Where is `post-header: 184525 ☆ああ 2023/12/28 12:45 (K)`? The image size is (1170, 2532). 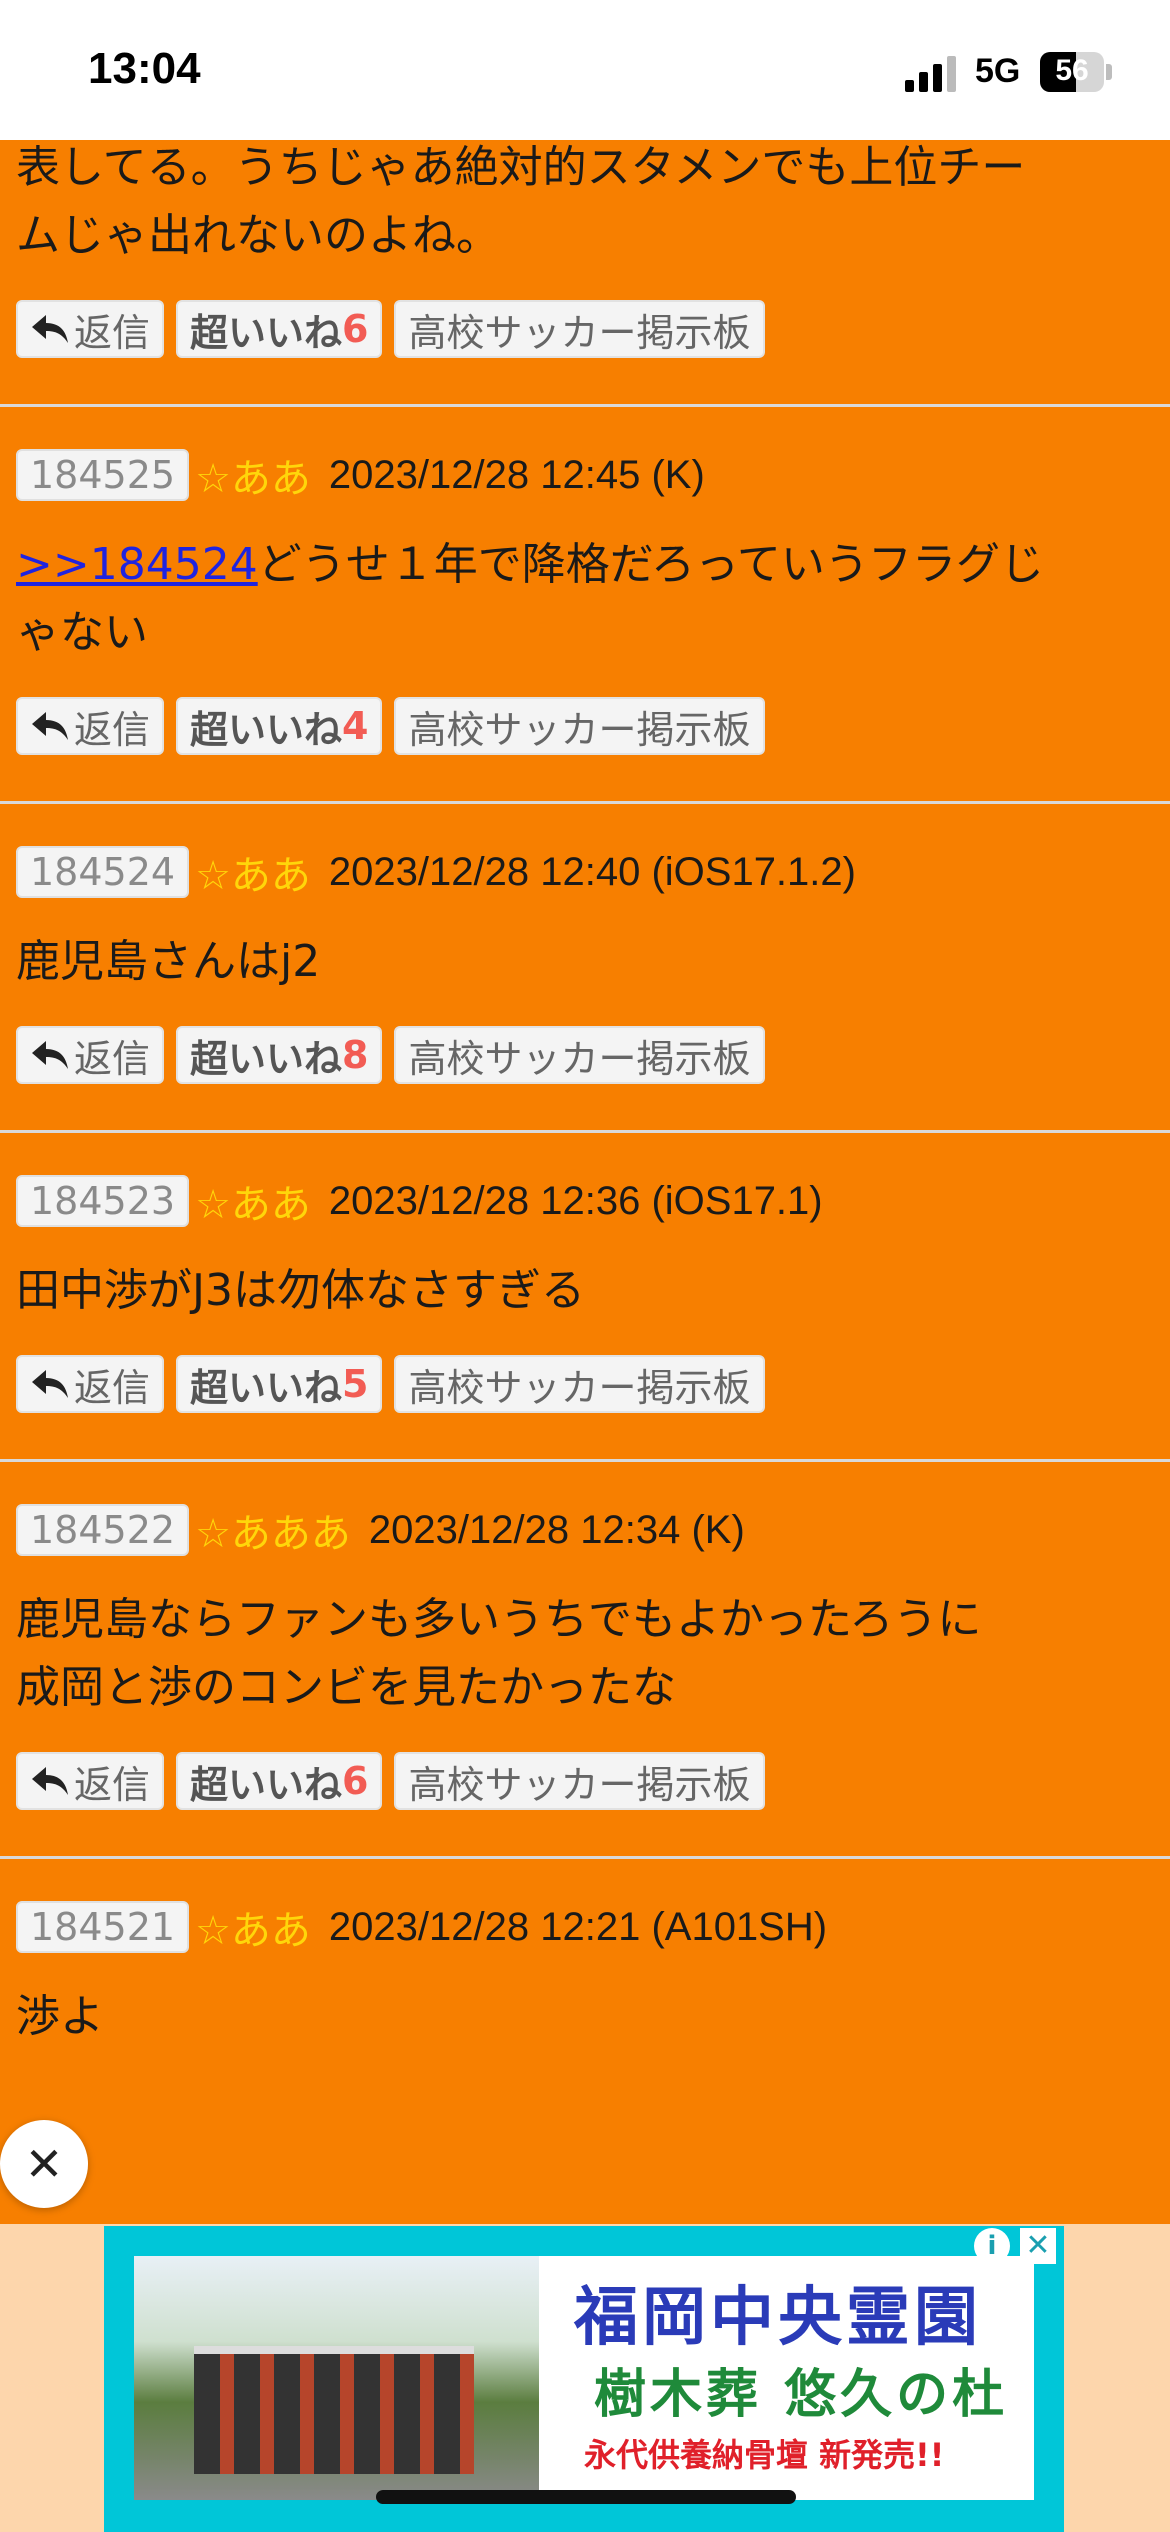 post-header: 184525 ☆ああ 2023/12/28 12:45 (K) is located at coordinates (585, 456).